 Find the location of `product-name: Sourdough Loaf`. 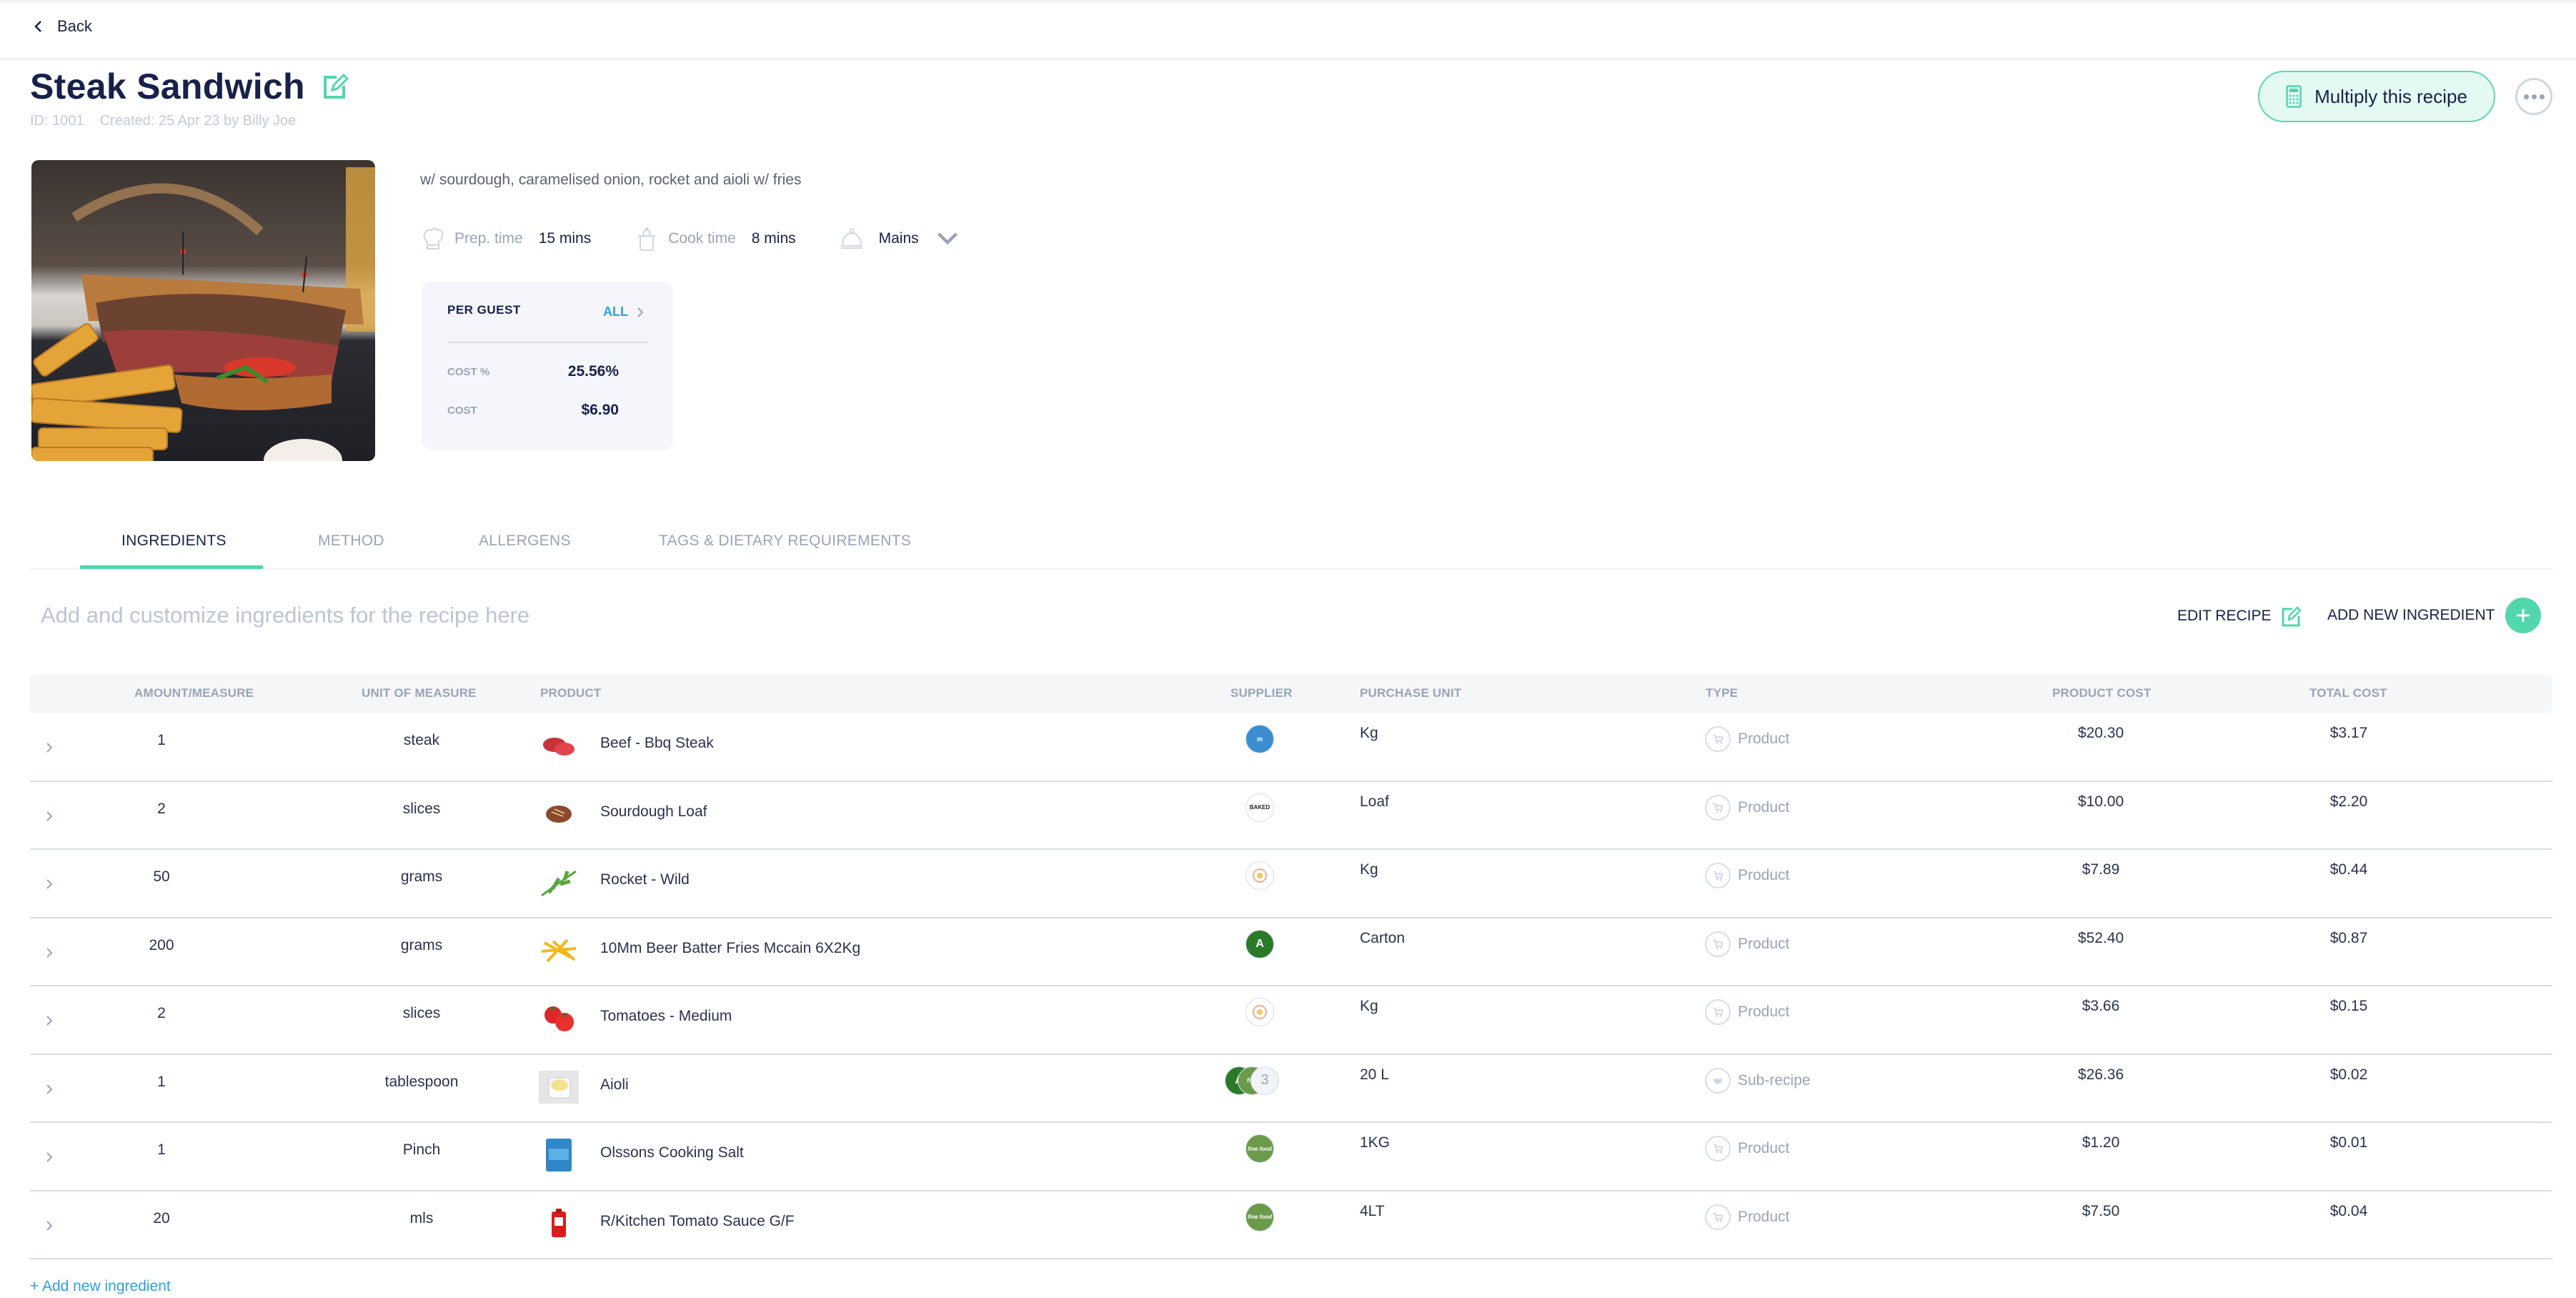

product-name: Sourdough Loaf is located at coordinates (653, 812).